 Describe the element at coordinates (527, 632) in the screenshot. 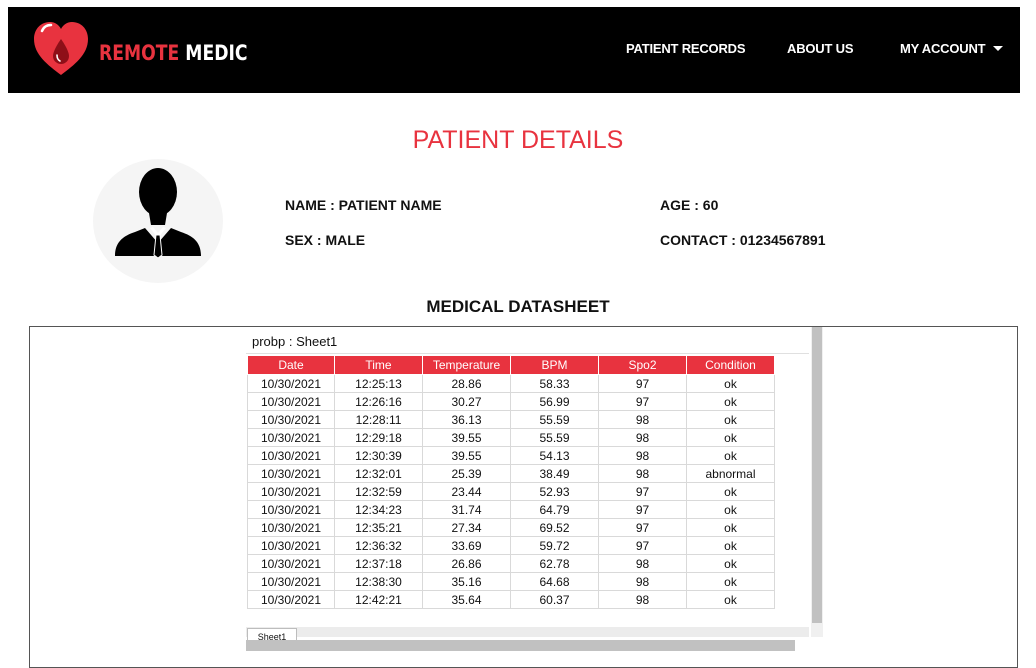

I see `sheet-tab-bar` at that location.